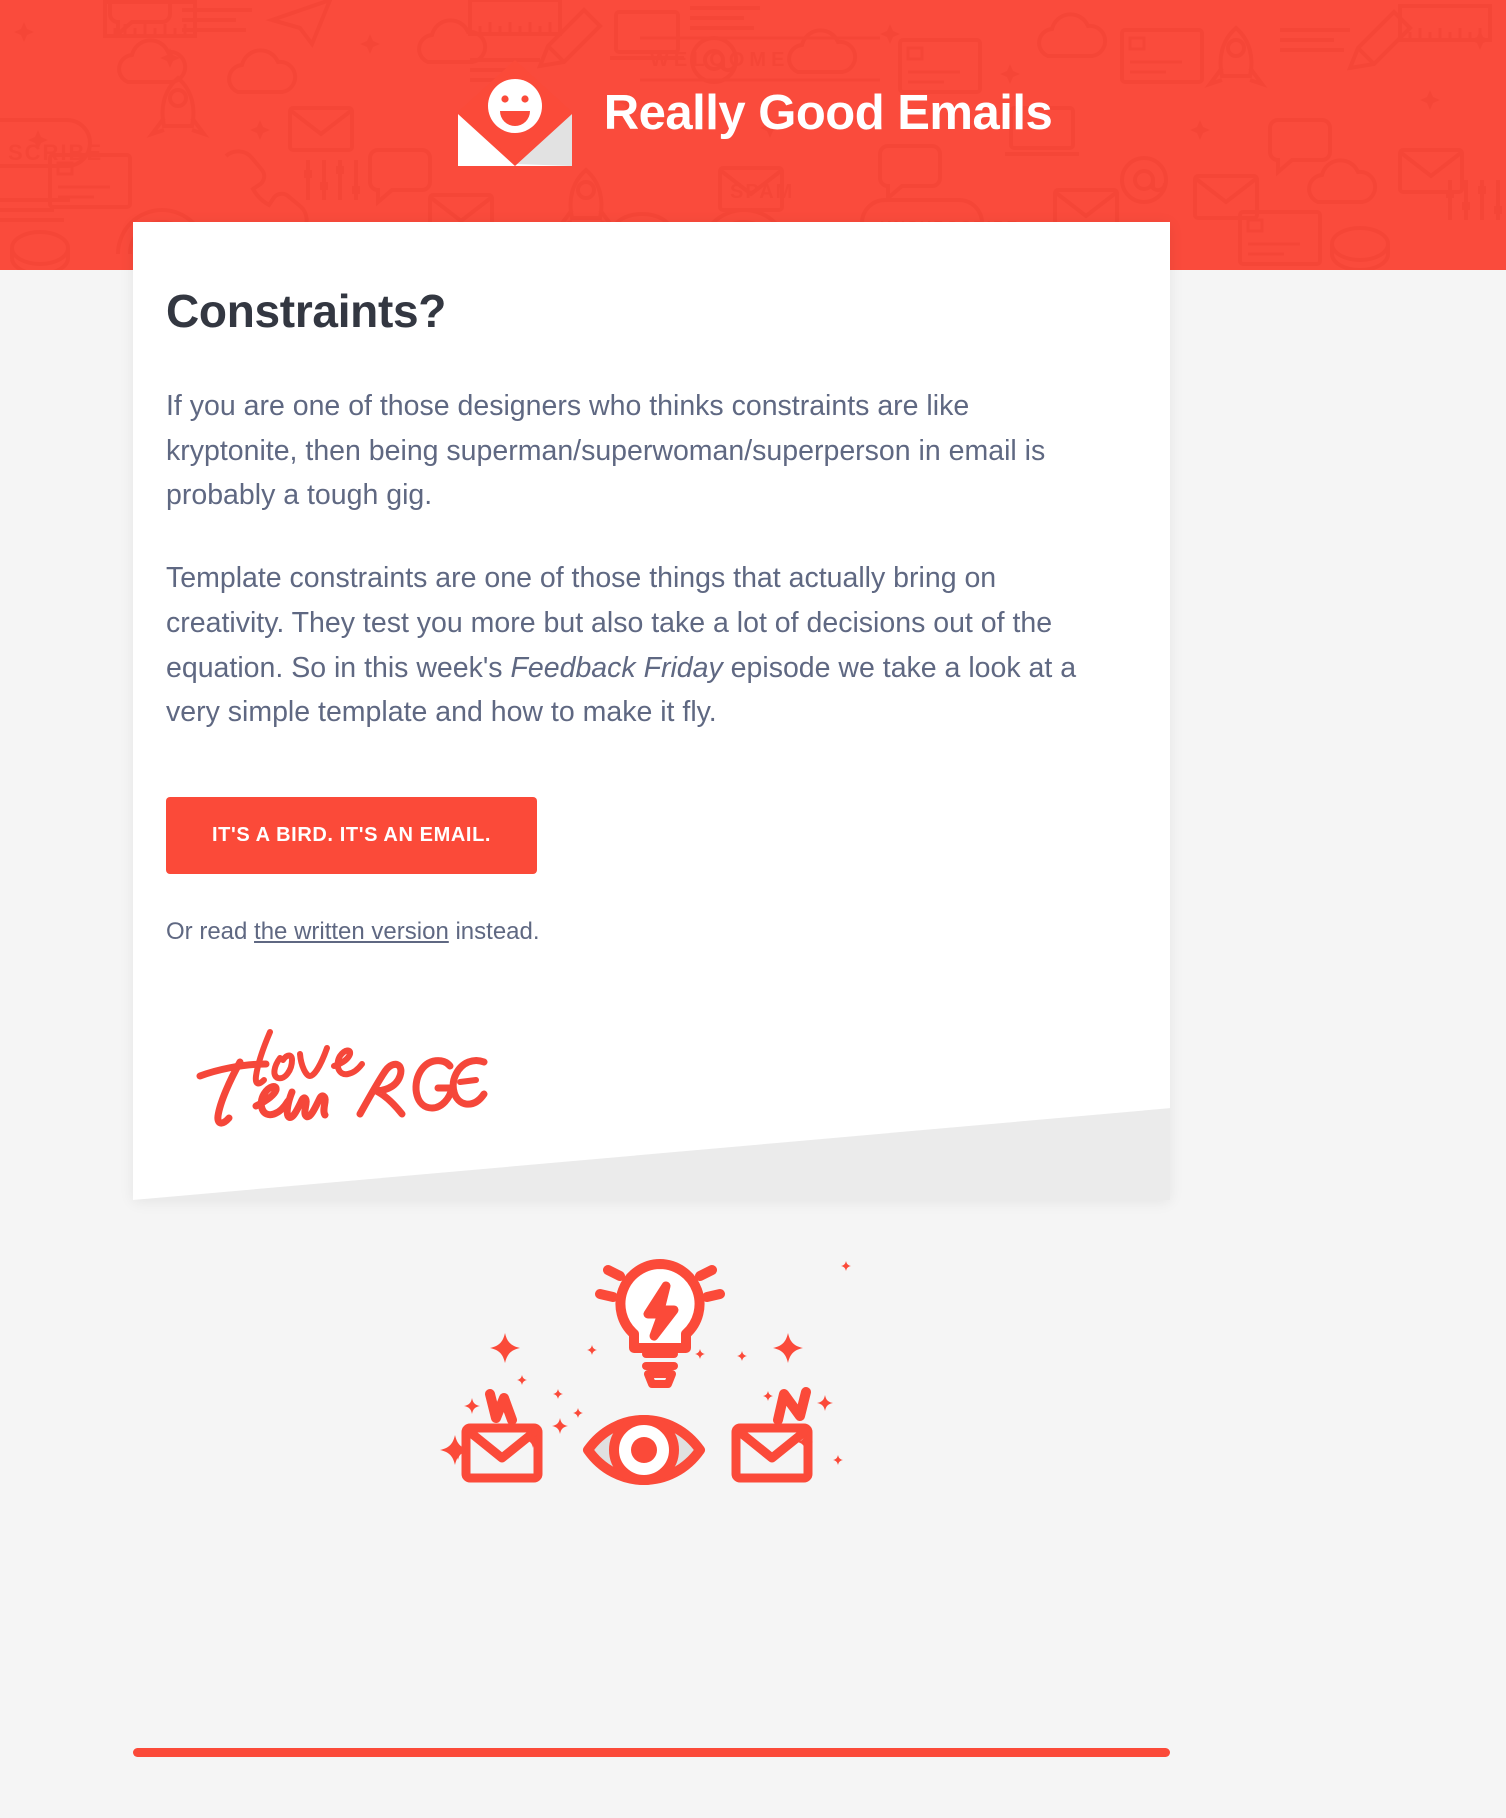 This screenshot has width=1506, height=1818. I want to click on zigzag-icon-left, so click(501, 1407).